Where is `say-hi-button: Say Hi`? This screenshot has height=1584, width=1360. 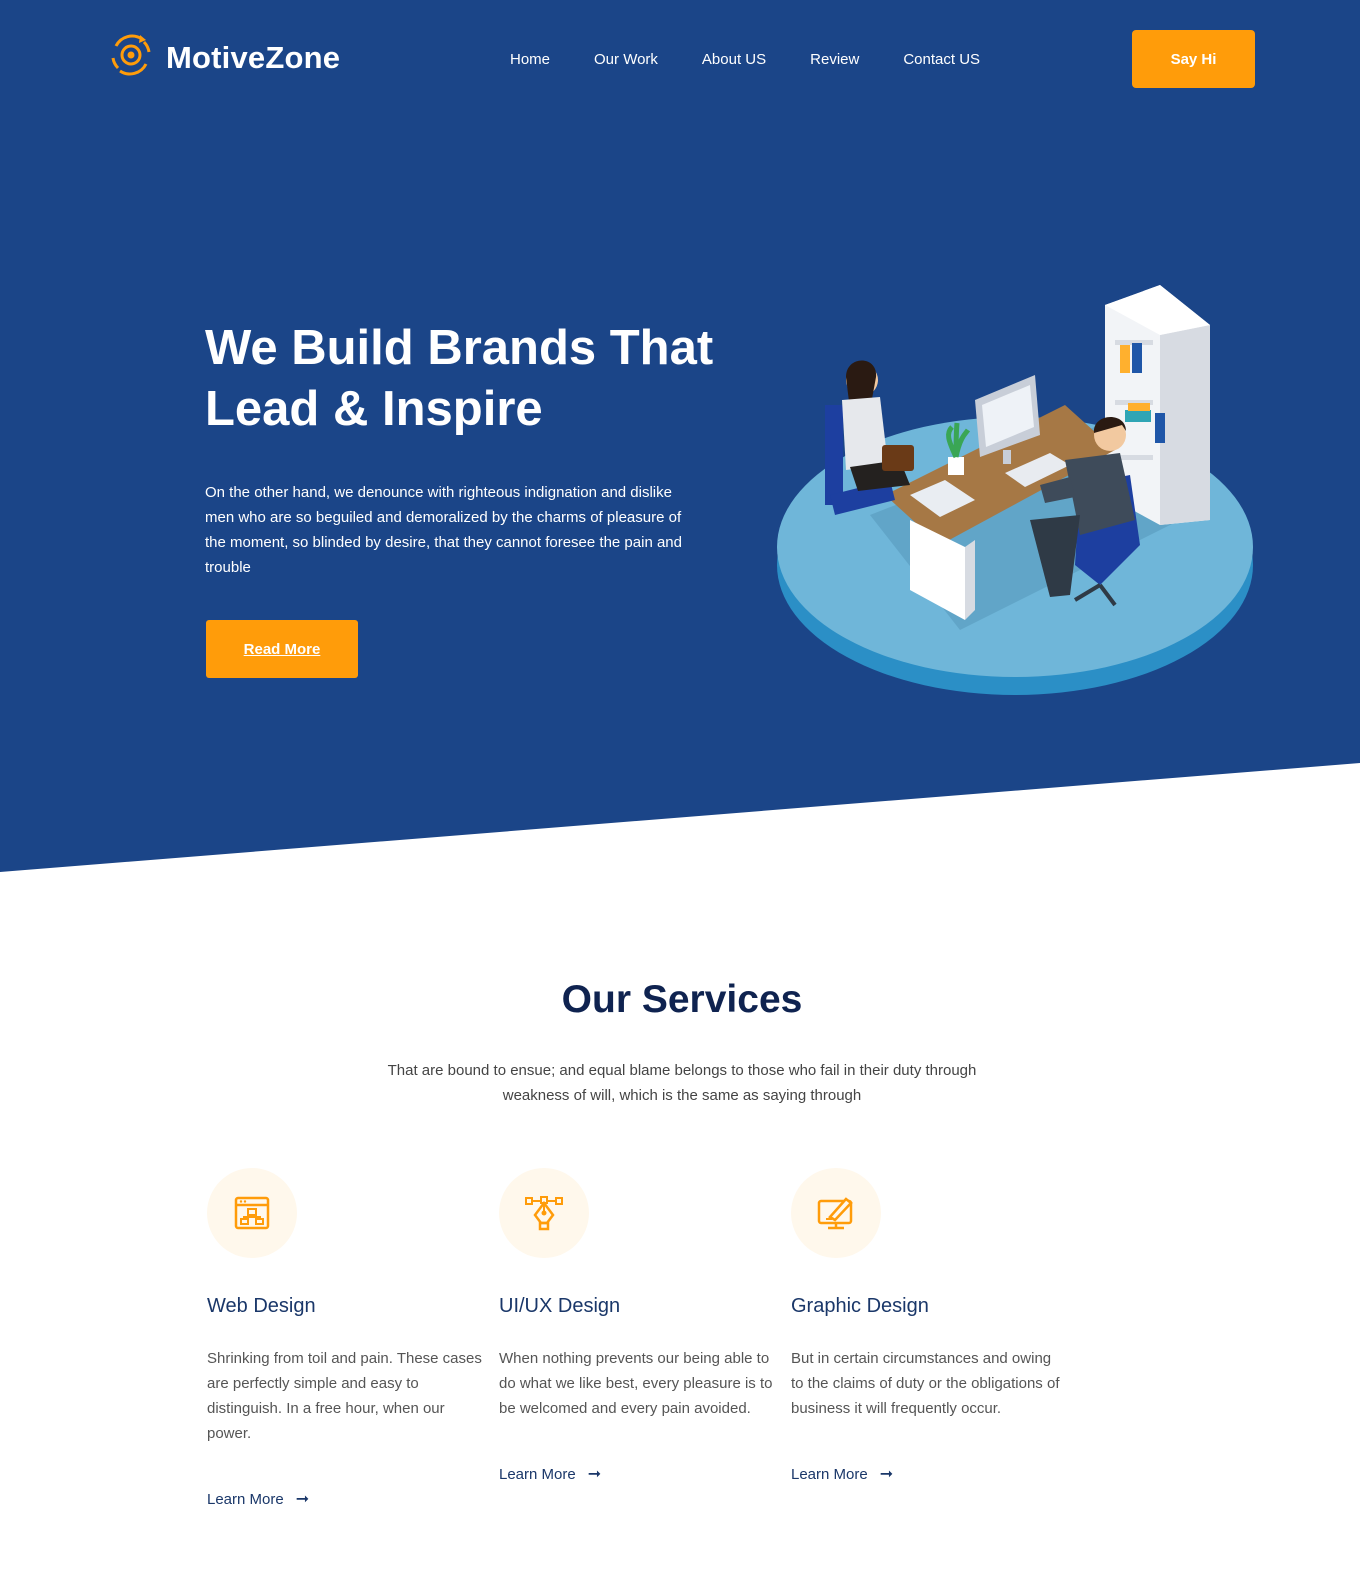 say-hi-button: Say Hi is located at coordinates (1193, 59).